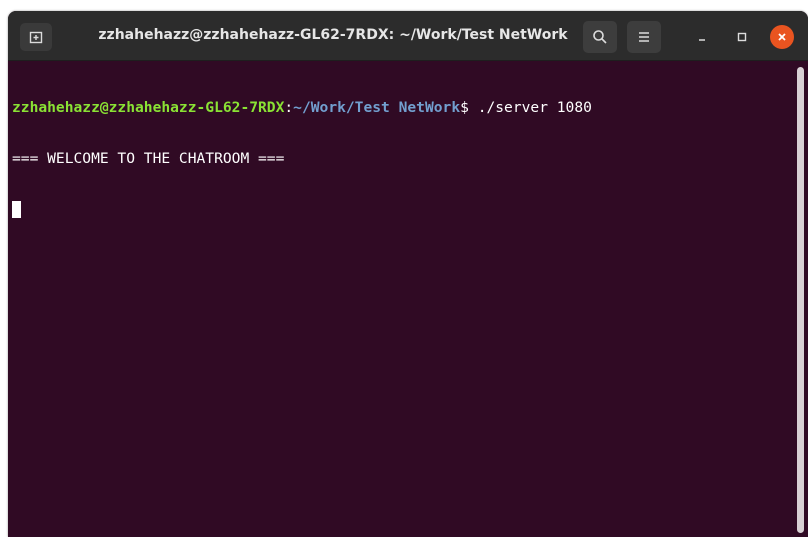 This screenshot has width=808, height=537. Describe the element at coordinates (148, 107) in the screenshot. I see `prompt-user-host: zzhahehazz@zzhahehazz-GL62-7RDX` at that location.